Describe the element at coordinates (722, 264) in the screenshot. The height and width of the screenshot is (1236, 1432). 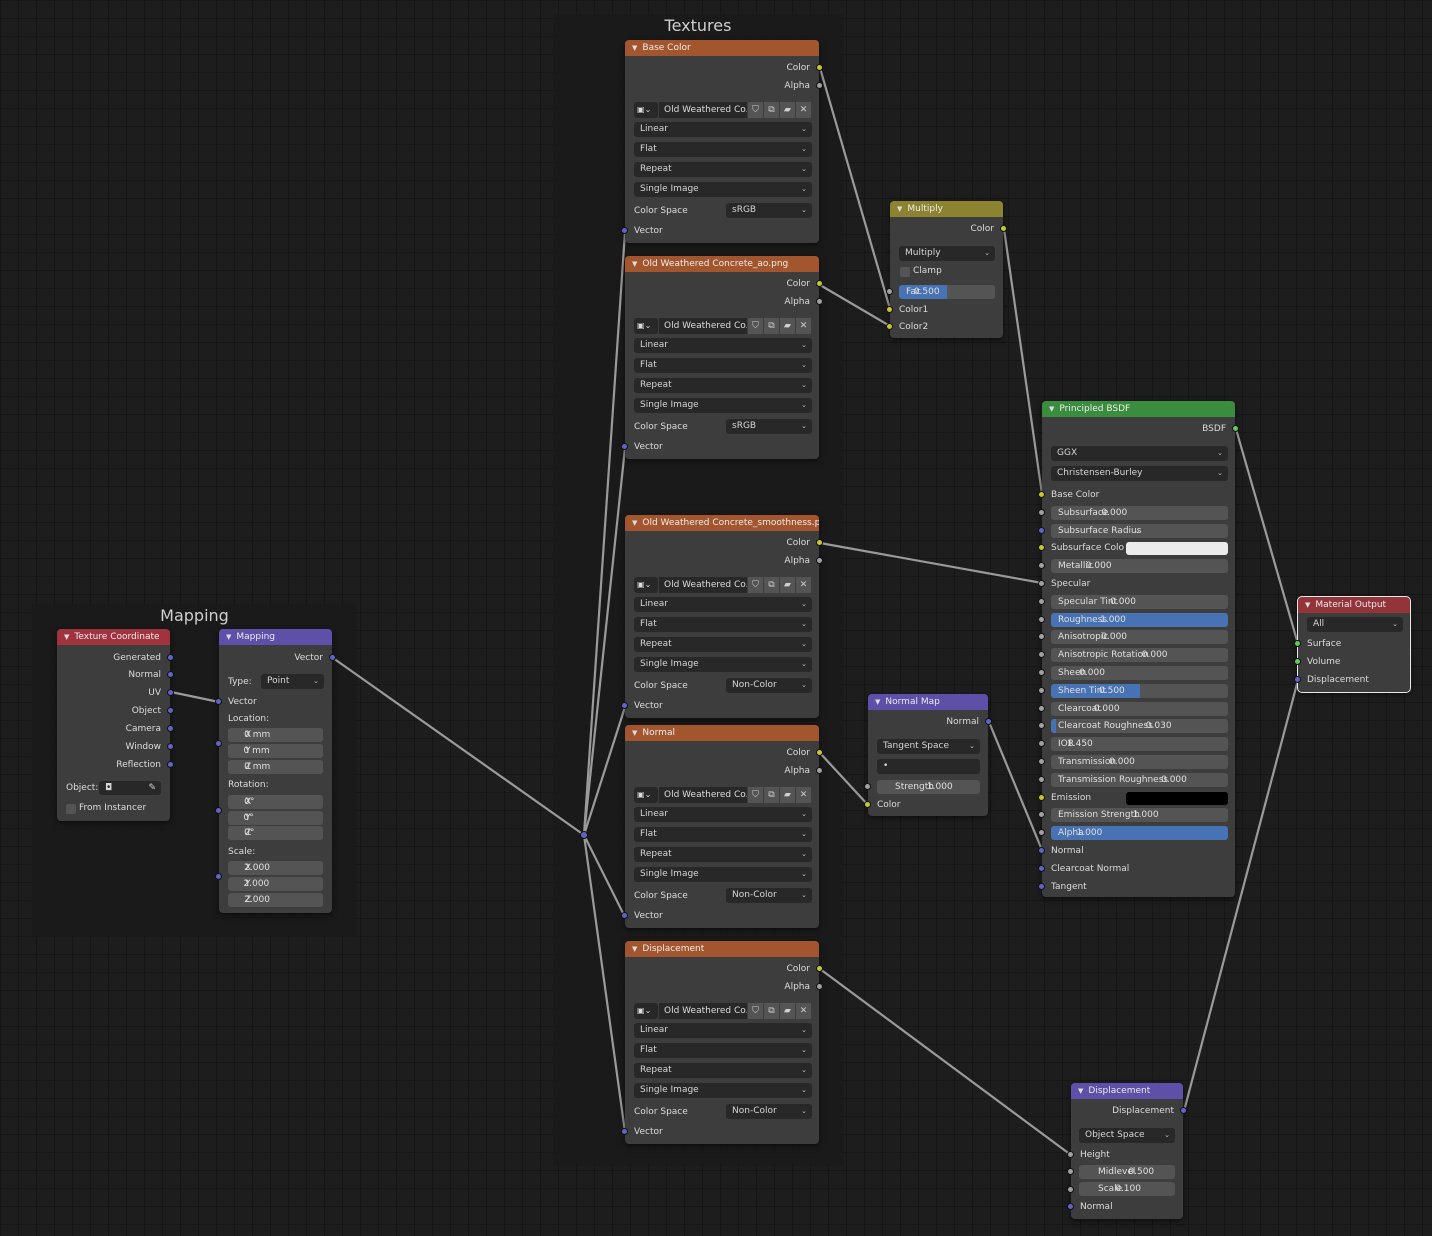
I see `node-header: ▼ Old Weathered Concrete_ao.png` at that location.